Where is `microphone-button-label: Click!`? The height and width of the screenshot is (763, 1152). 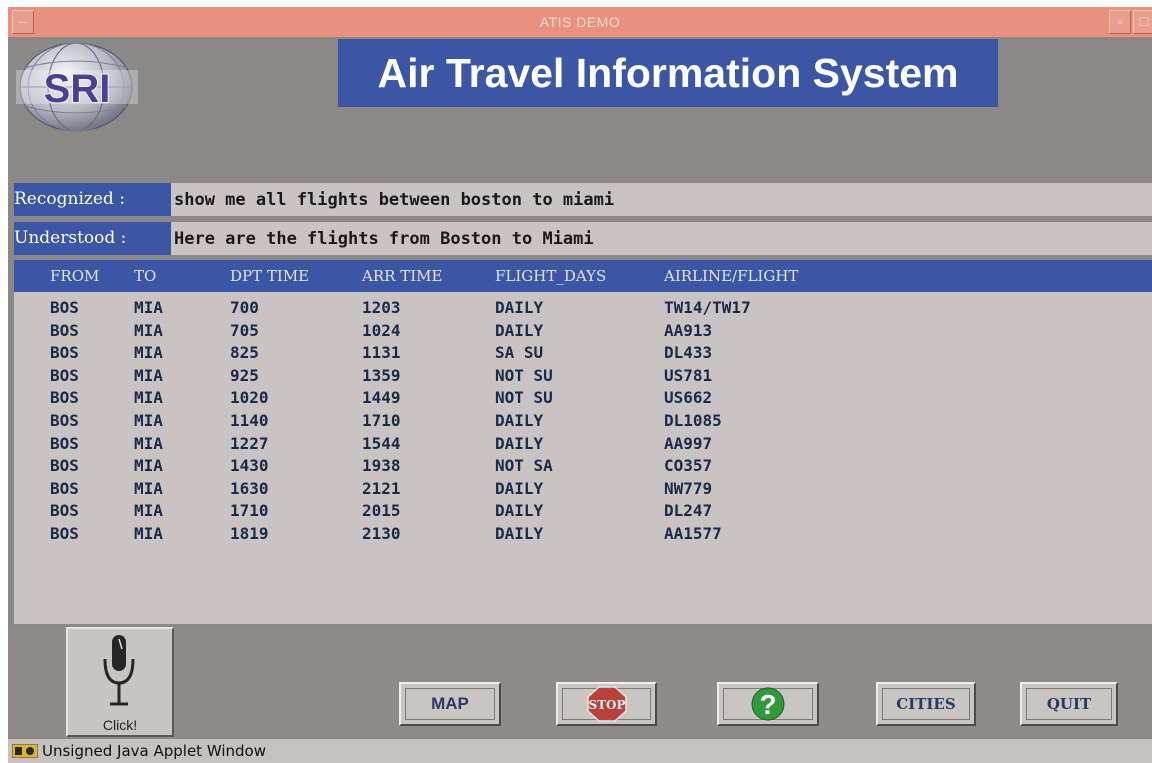 microphone-button-label: Click! is located at coordinates (120, 725).